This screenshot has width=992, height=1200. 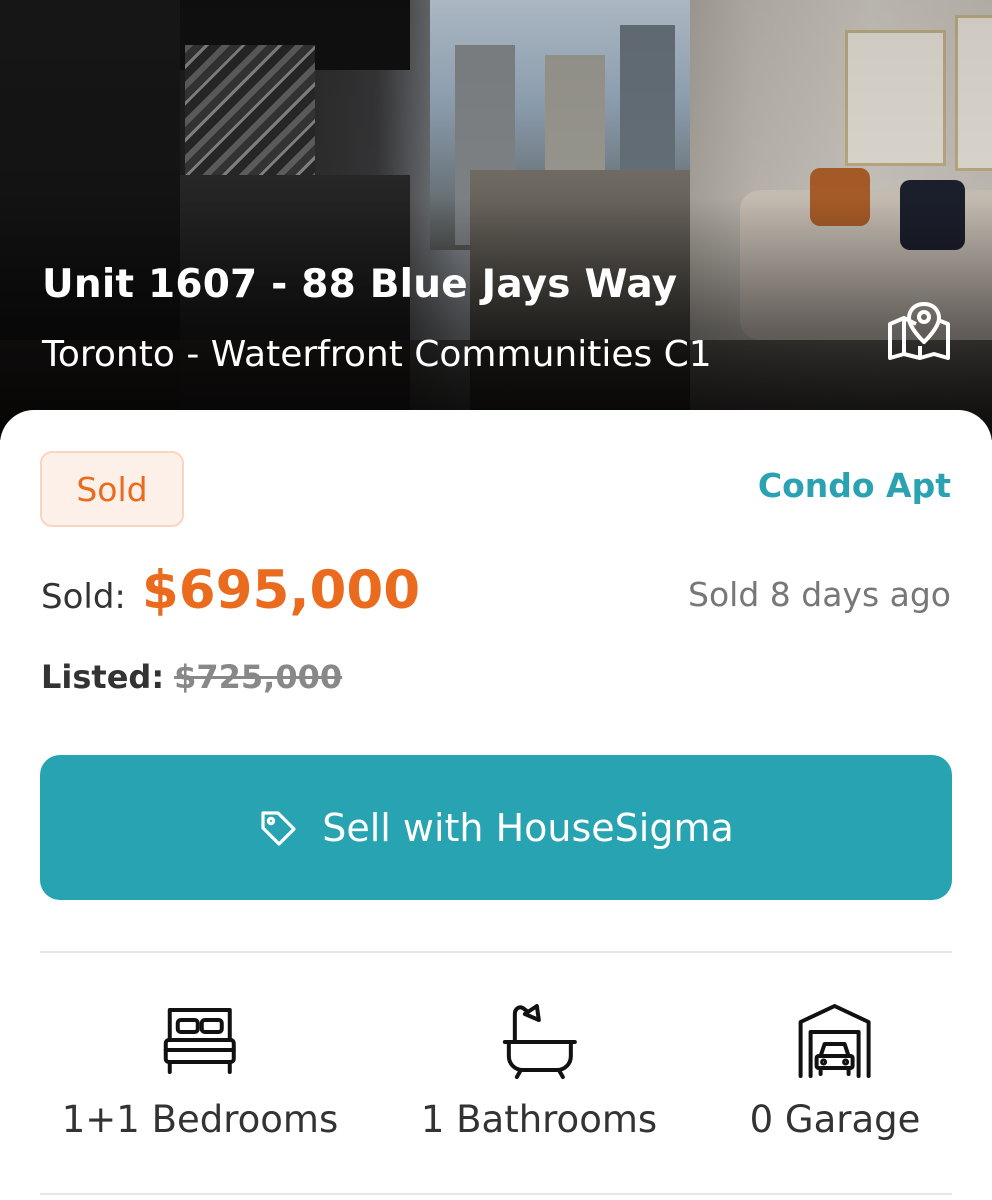 What do you see at coordinates (528, 827) in the screenshot?
I see `sell-button-label: Sell with HouseSigma` at bounding box center [528, 827].